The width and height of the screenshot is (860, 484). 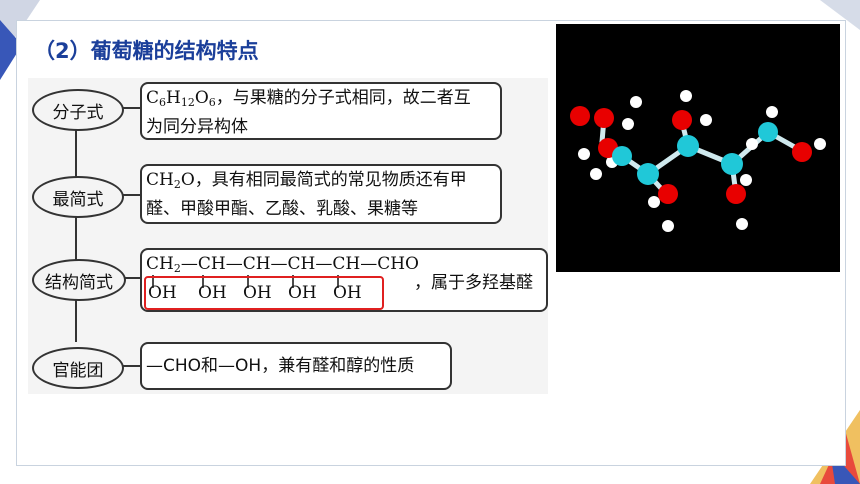 I want to click on box-empirical-formula: CH2O，具有相同最简式的常见物质还有甲 醛、甲酸甲酯、乙酸、乳酸、果糖等, so click(x=321, y=194).